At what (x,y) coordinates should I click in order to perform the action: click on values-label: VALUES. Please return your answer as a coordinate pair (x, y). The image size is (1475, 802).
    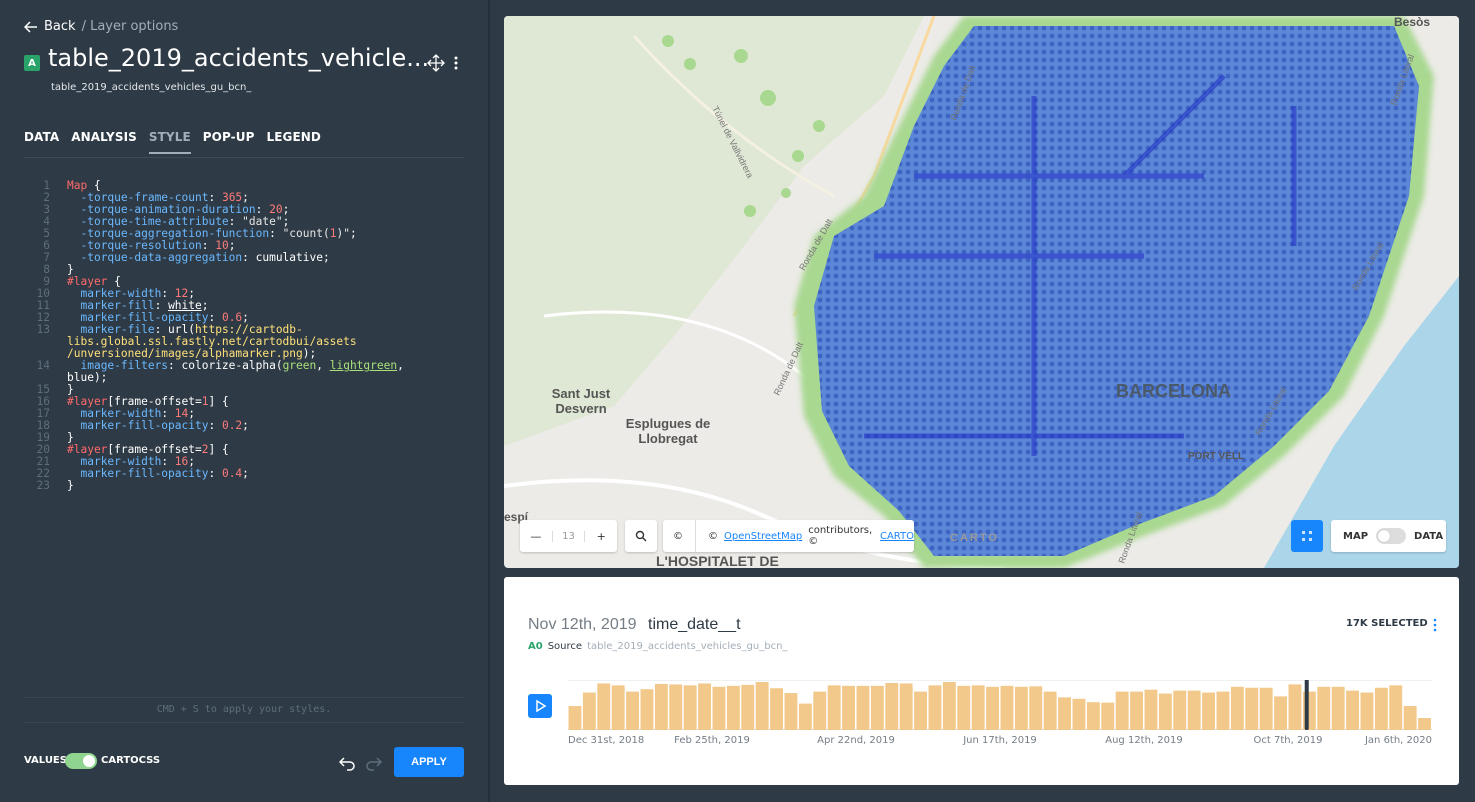
    Looking at the image, I should click on (45, 760).